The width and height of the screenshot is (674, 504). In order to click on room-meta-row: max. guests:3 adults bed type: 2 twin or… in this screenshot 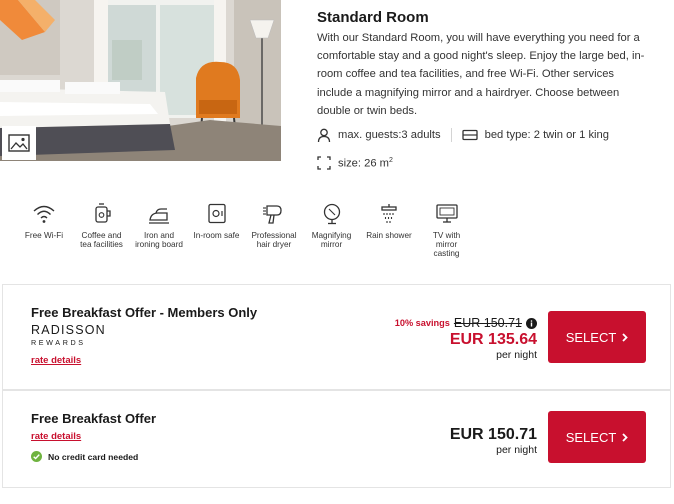, I will do `click(463, 135)`.